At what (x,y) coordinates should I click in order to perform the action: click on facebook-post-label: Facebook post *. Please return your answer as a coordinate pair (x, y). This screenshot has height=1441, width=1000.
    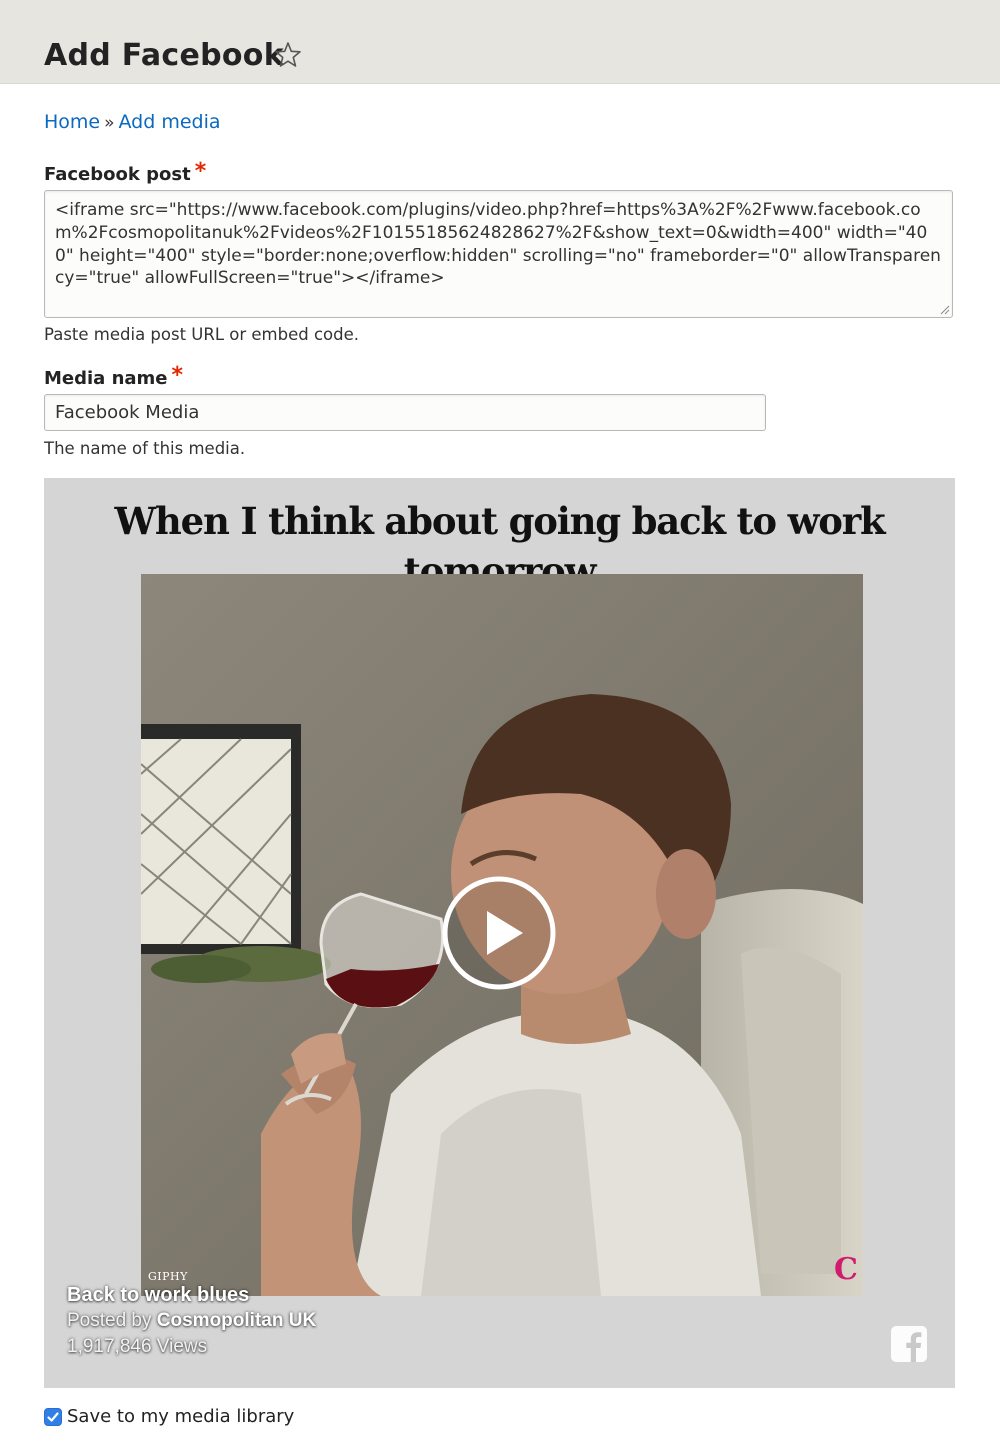
    Looking at the image, I should click on (125, 173).